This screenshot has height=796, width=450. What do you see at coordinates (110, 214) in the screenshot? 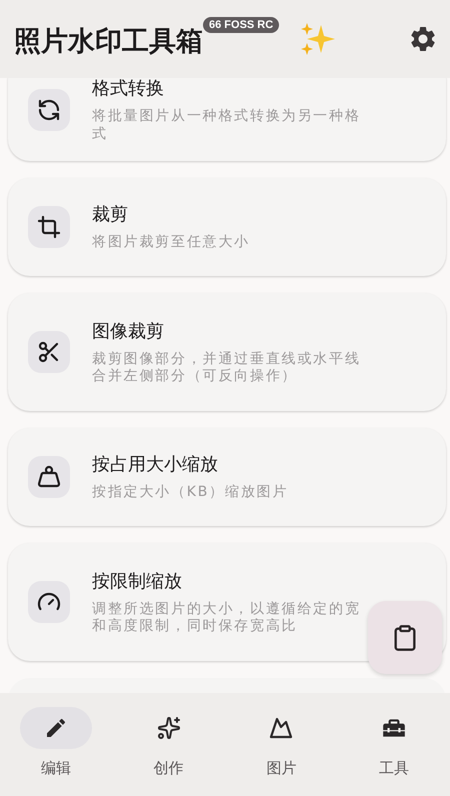
I see `tool-title: 裁剪` at bounding box center [110, 214].